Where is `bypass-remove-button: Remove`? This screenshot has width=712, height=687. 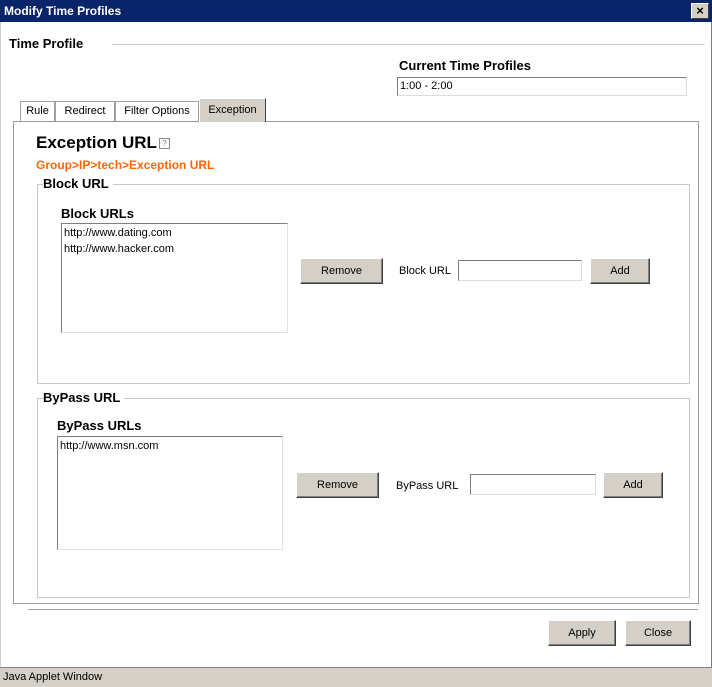
bypass-remove-button: Remove is located at coordinates (337, 485).